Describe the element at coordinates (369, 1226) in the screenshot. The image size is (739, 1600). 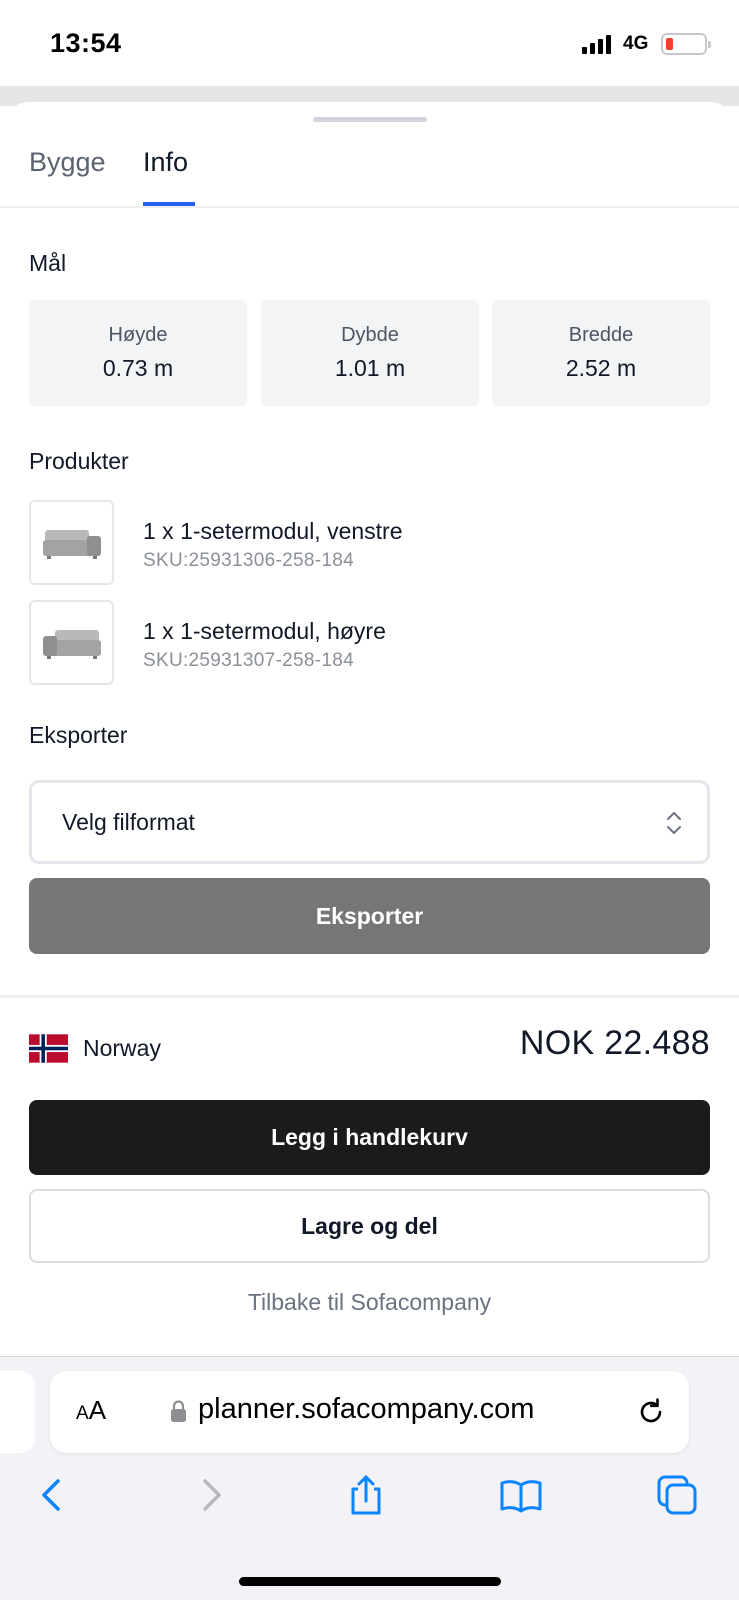
I see `save-and-share-button: Lagre og del` at that location.